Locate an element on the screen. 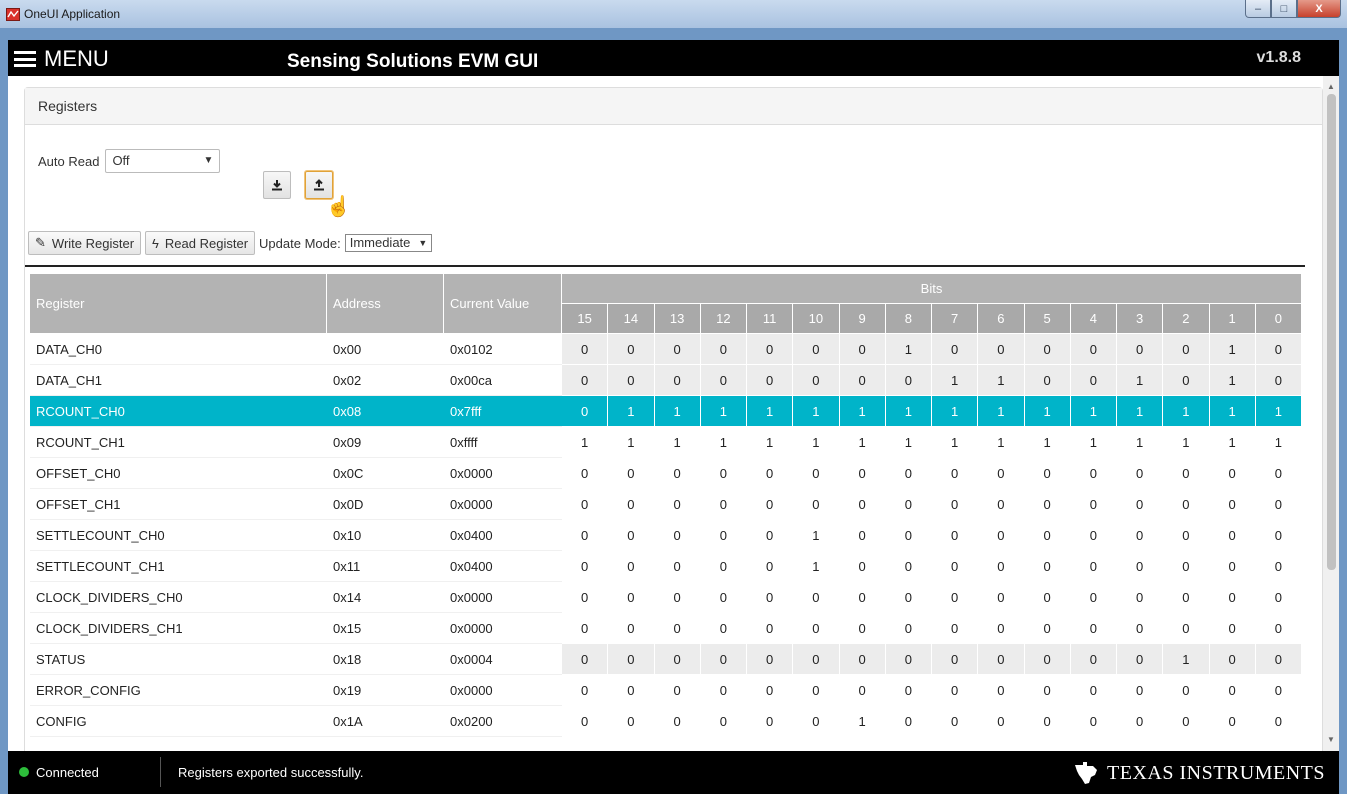 Image resolution: width=1347 pixels, height=794 pixels. table-row: DATA_CH0 0x00 0x0102 0 0 0 0 0 0 0 1 0 0 0 0 0 0 1 0 is located at coordinates (666, 349).